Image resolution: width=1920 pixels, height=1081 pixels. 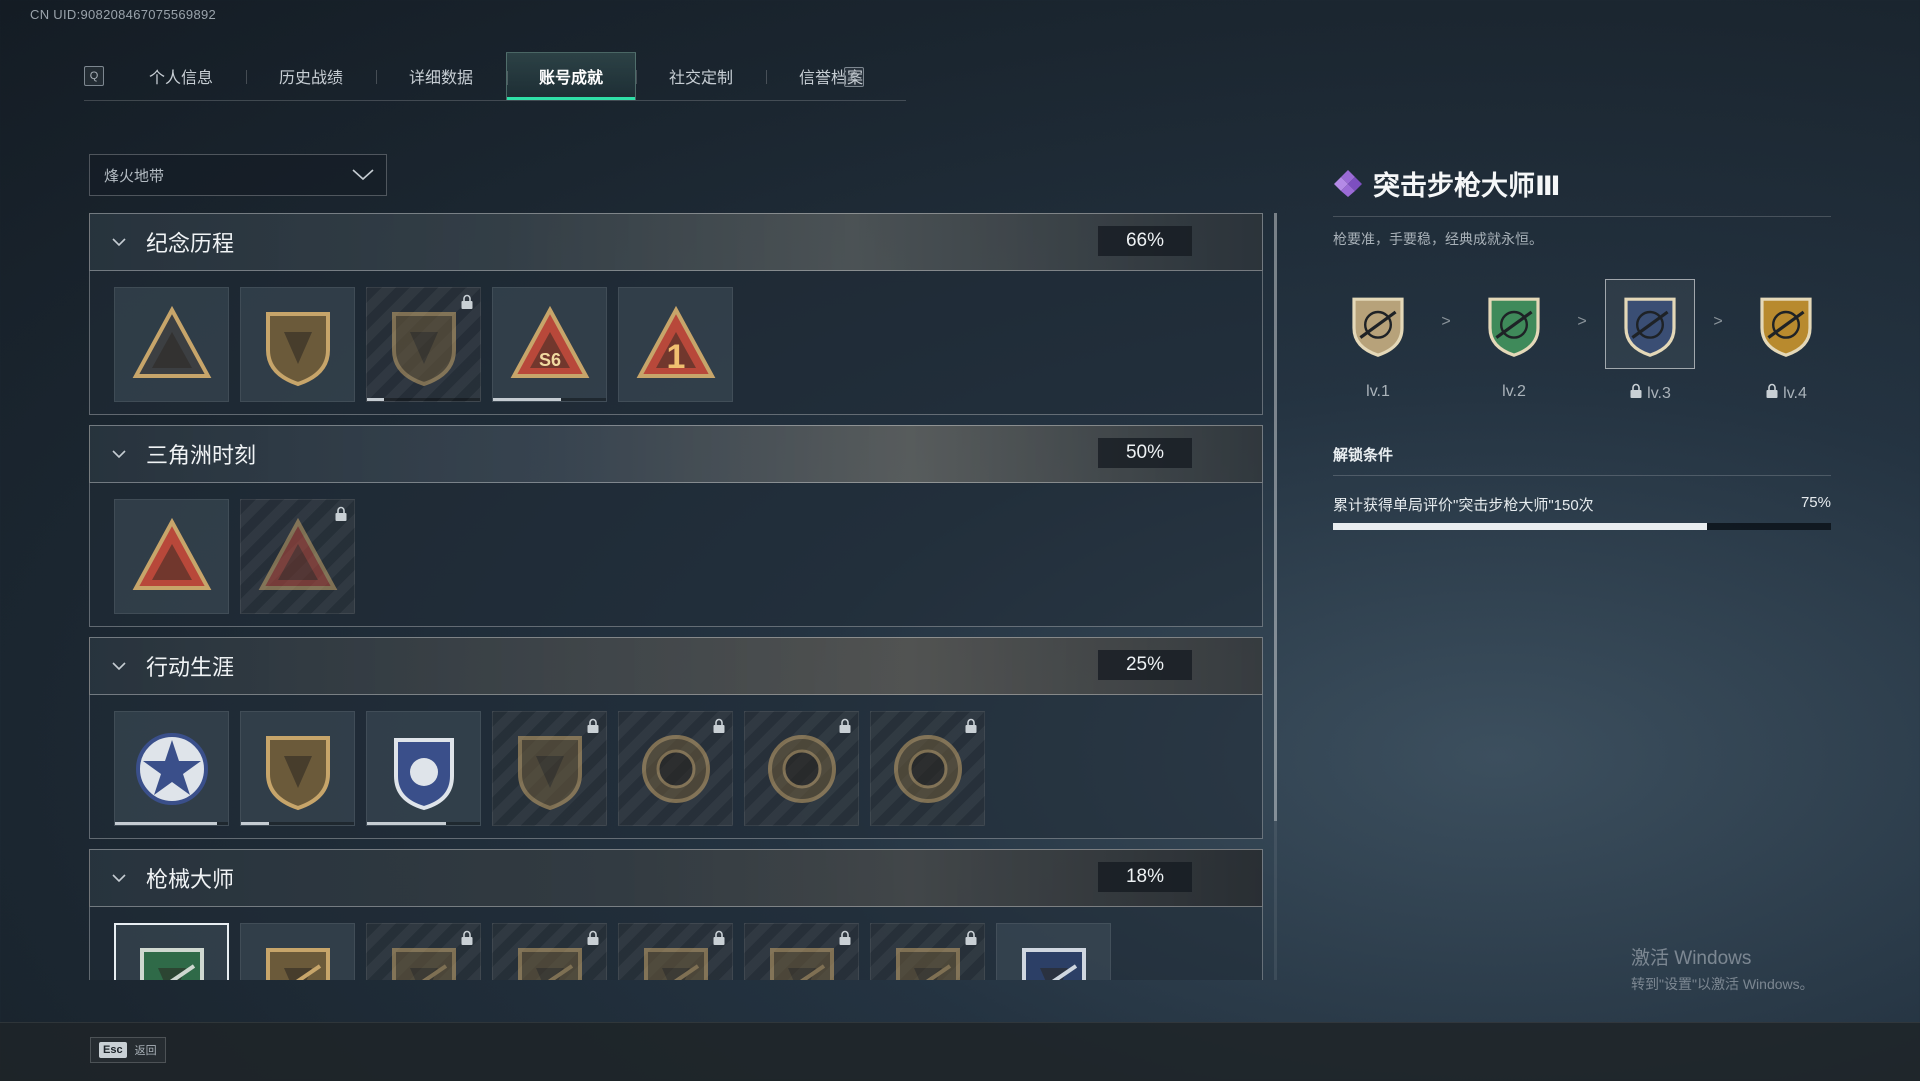 What do you see at coordinates (1438, 239) in the screenshot?
I see `detail-description: 枪要准，手要稳，经典成就永恒。` at bounding box center [1438, 239].